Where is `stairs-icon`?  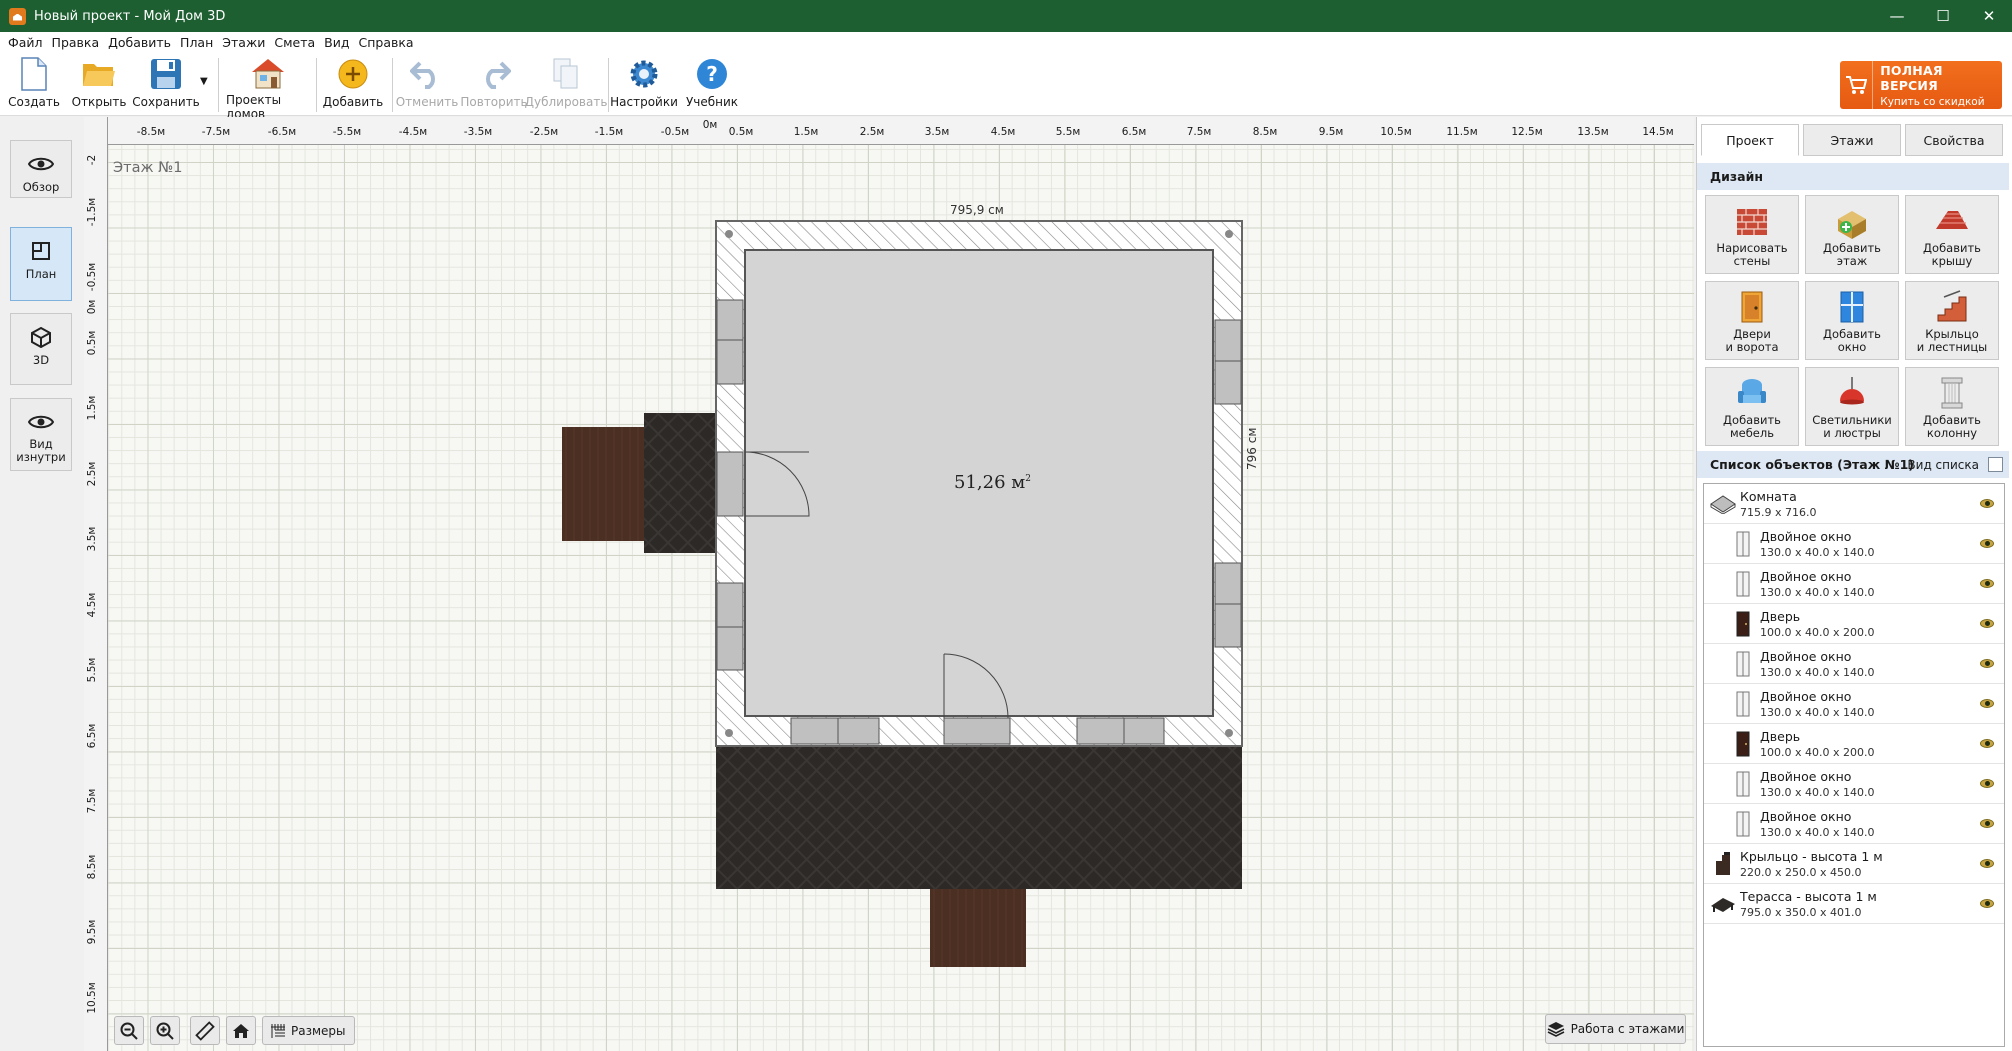
stairs-icon is located at coordinates (1952, 306).